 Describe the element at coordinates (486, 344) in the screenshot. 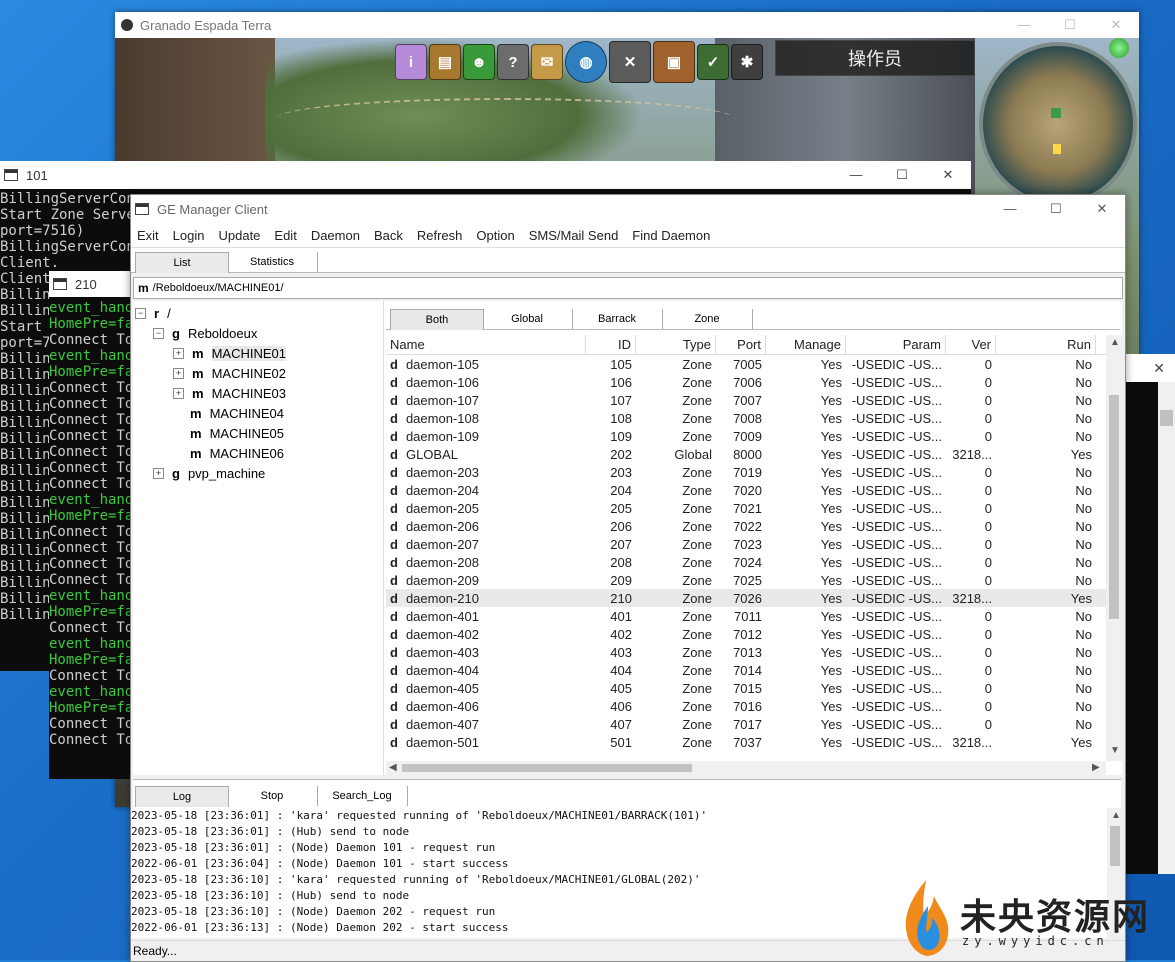

I see `column-header-name: Name` at that location.